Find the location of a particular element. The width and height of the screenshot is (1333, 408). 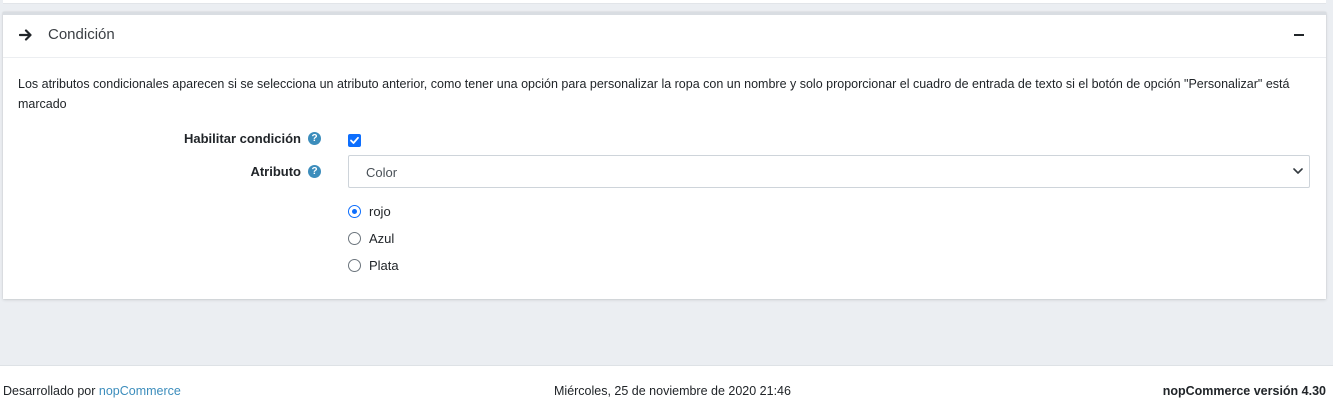

chevron-down-icon is located at coordinates (1298, 171).